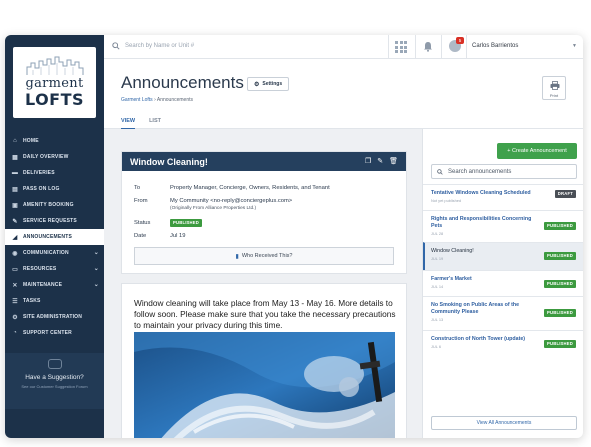 The height and width of the screenshot is (447, 591). Describe the element at coordinates (41, 189) in the screenshot. I see `sidebar-item-label: PASS ON LOG` at that location.